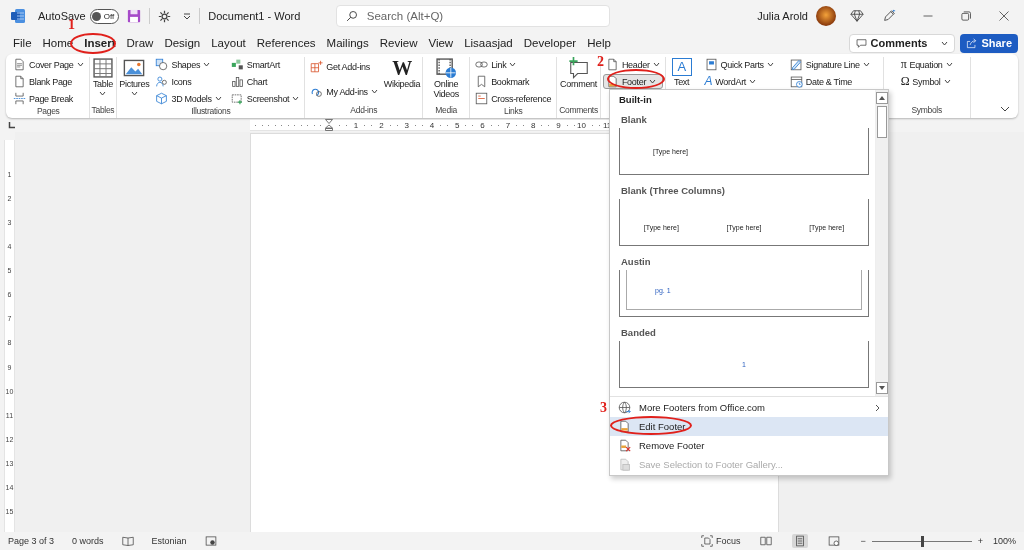 The width and height of the screenshot is (1024, 550). Describe the element at coordinates (989, 43) in the screenshot. I see `share-button: Share` at that location.